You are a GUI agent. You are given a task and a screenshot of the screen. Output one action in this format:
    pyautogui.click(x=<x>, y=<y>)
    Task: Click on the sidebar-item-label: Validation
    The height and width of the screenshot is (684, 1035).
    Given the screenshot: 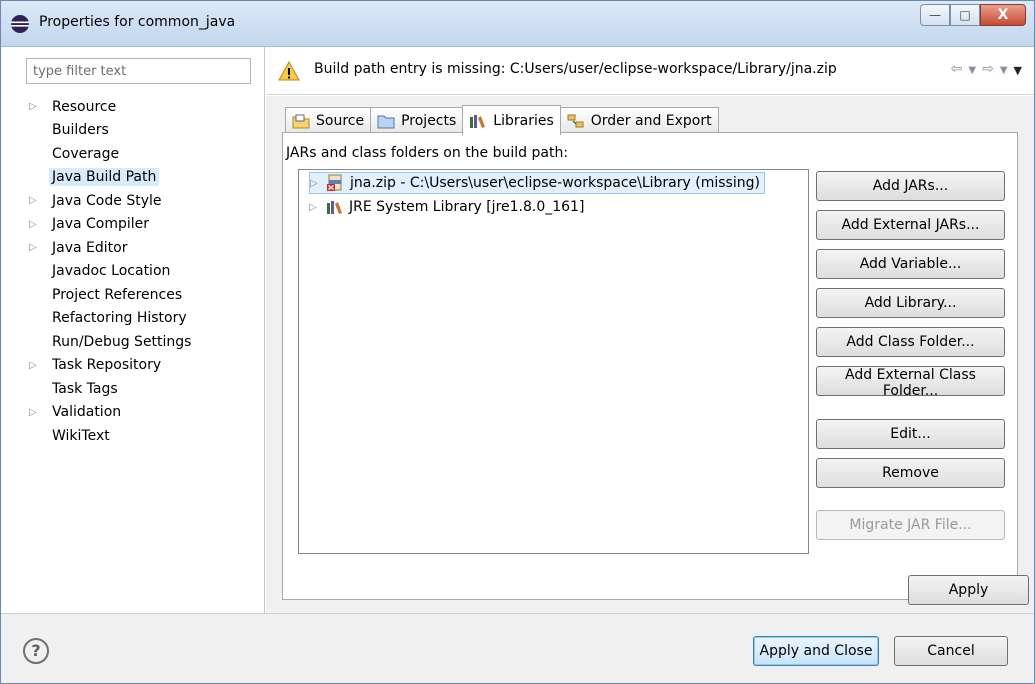 What is the action you would take?
    pyautogui.click(x=87, y=412)
    